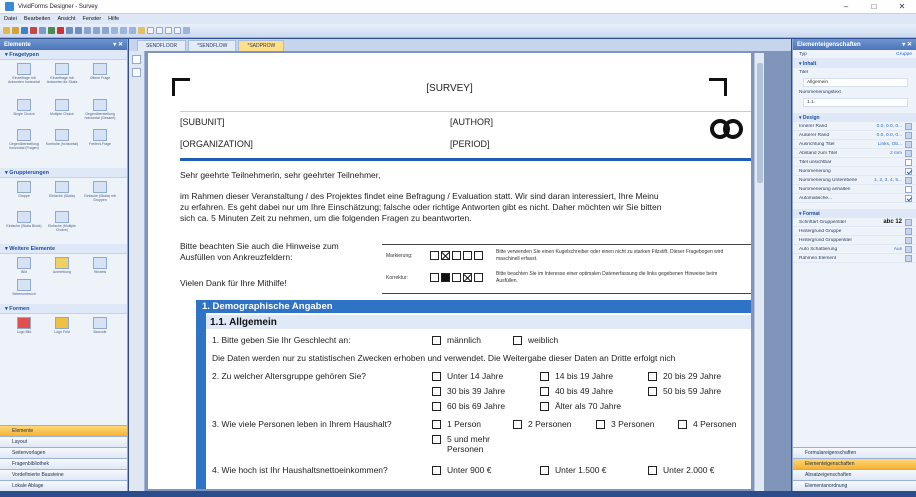 Image resolution: width=916 pixels, height=497 pixels. I want to click on tab-absatzeigenschaften: Absatzeigenschaften, so click(854, 474).